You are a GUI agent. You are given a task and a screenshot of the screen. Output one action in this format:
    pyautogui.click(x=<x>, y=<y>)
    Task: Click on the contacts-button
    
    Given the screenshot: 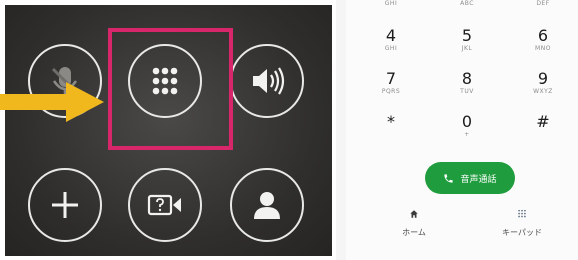 What is the action you would take?
    pyautogui.click(x=267, y=205)
    